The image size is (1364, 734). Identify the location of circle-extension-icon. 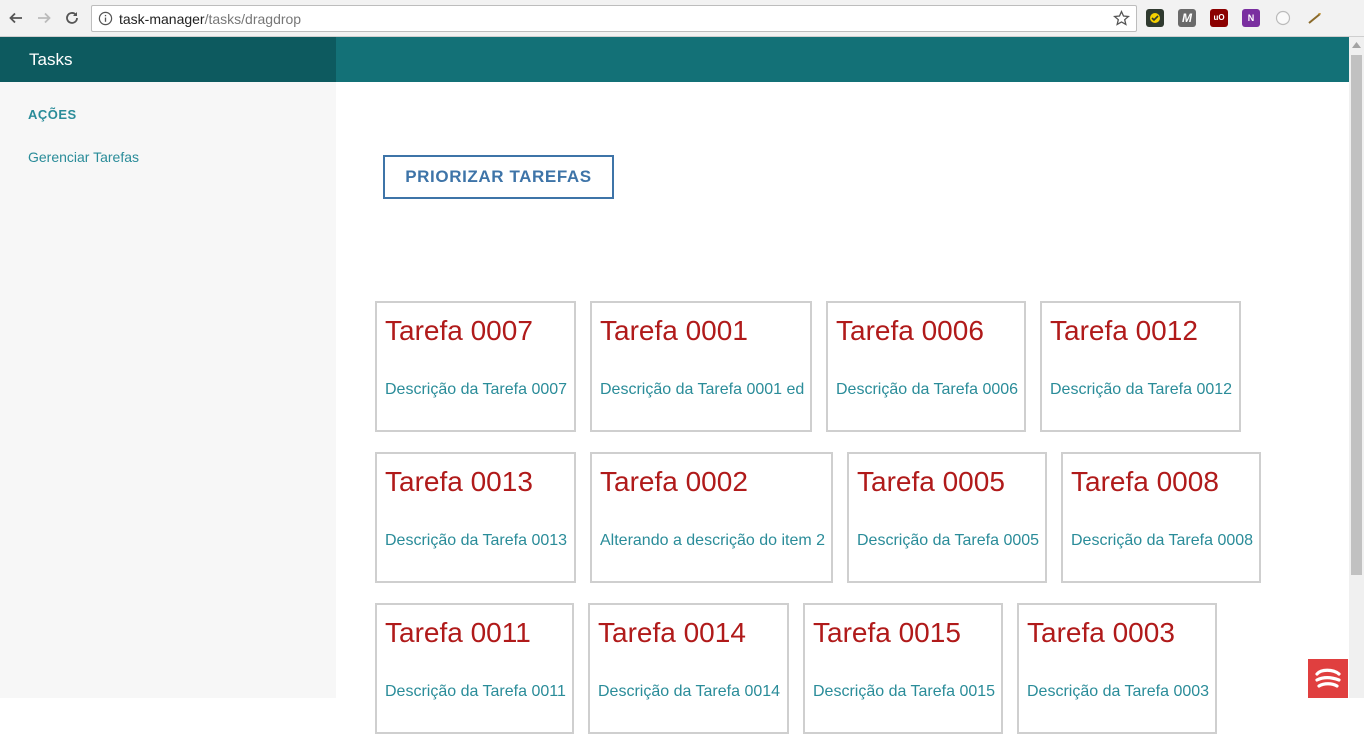
(1283, 18).